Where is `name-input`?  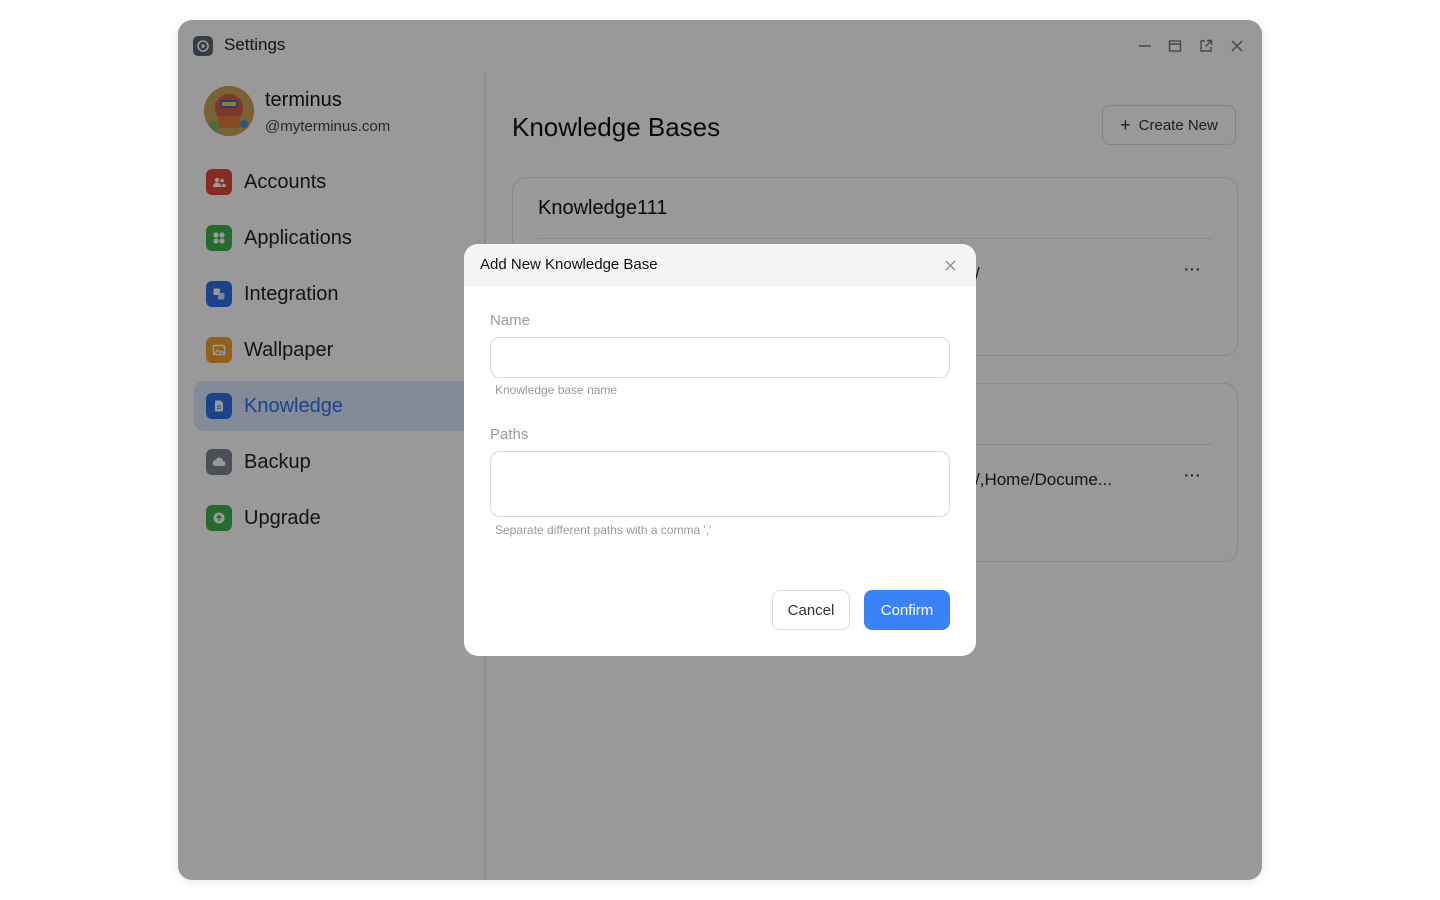
name-input is located at coordinates (720, 357).